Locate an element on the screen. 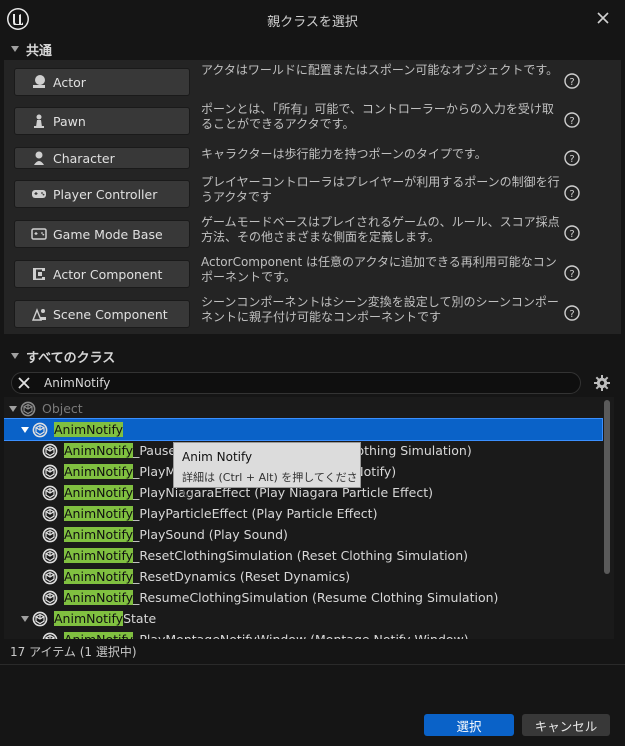 Image resolution: width=625 pixels, height=746 pixels. footer-divider is located at coordinates (312, 664).